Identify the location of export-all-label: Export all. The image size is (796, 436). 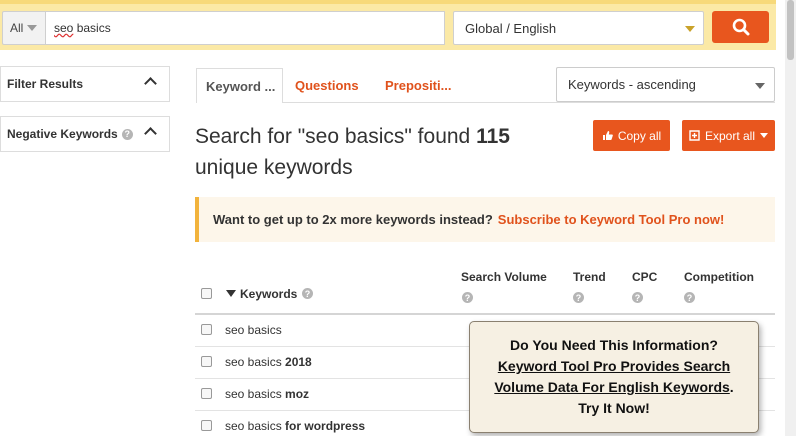
(730, 135).